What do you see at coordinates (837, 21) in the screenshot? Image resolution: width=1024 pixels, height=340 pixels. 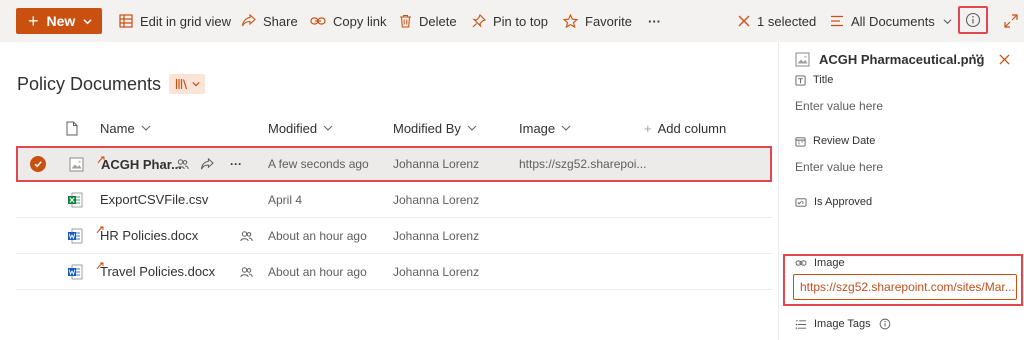 I see `list-view-icon` at bounding box center [837, 21].